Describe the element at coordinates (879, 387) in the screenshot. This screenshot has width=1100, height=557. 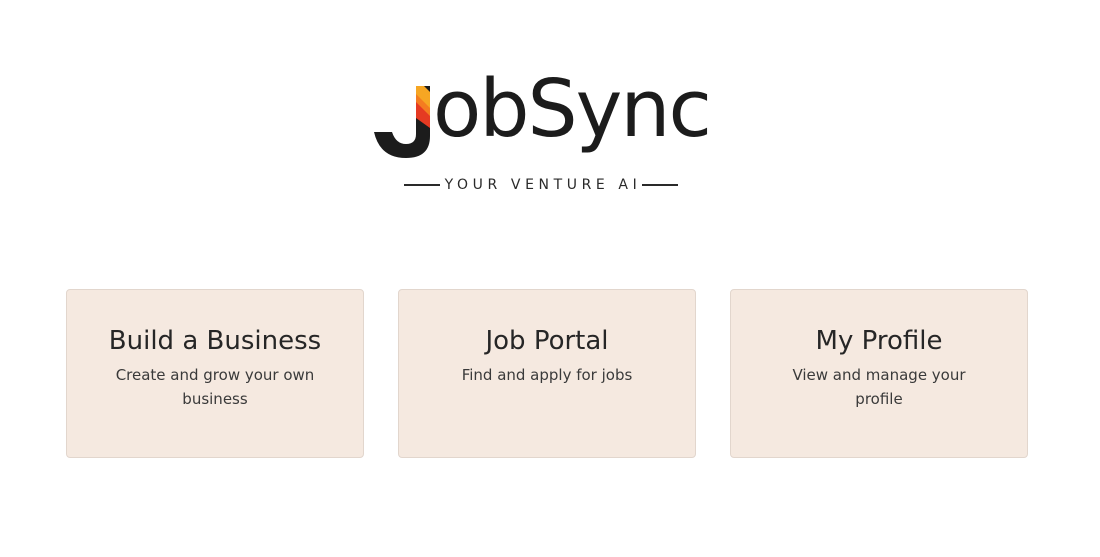
I see `card-description: View and manage your profile` at that location.